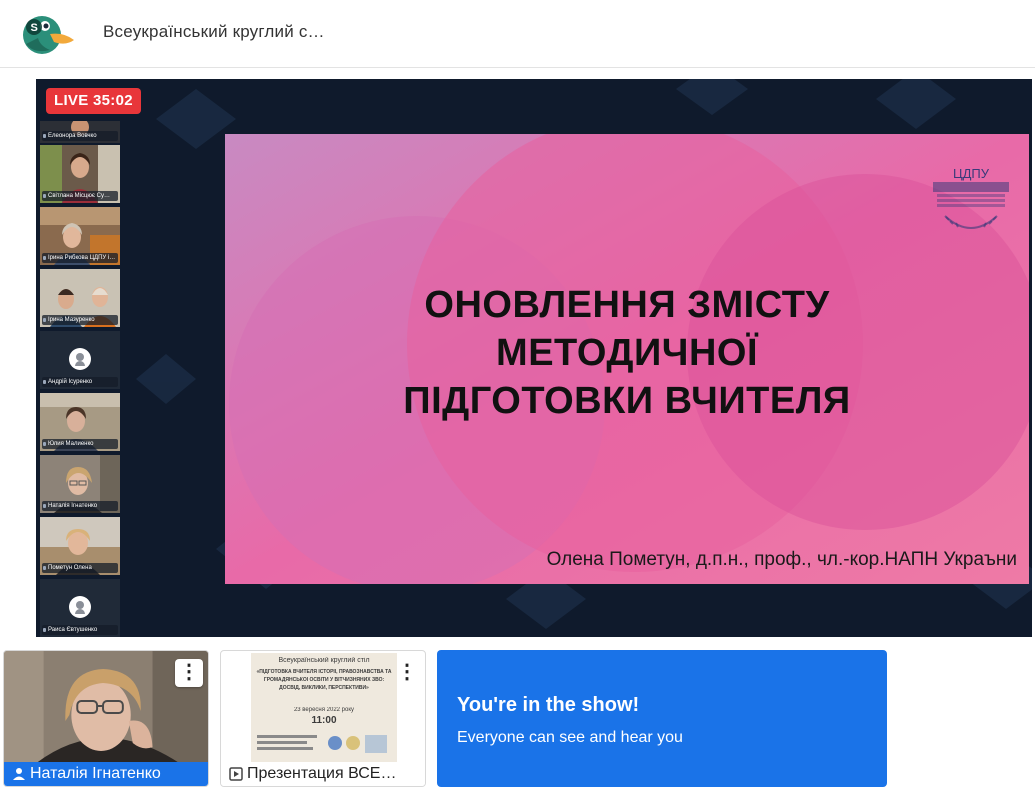 This screenshot has height=787, width=1035. I want to click on in-show-title: You're in the show!, so click(548, 705).